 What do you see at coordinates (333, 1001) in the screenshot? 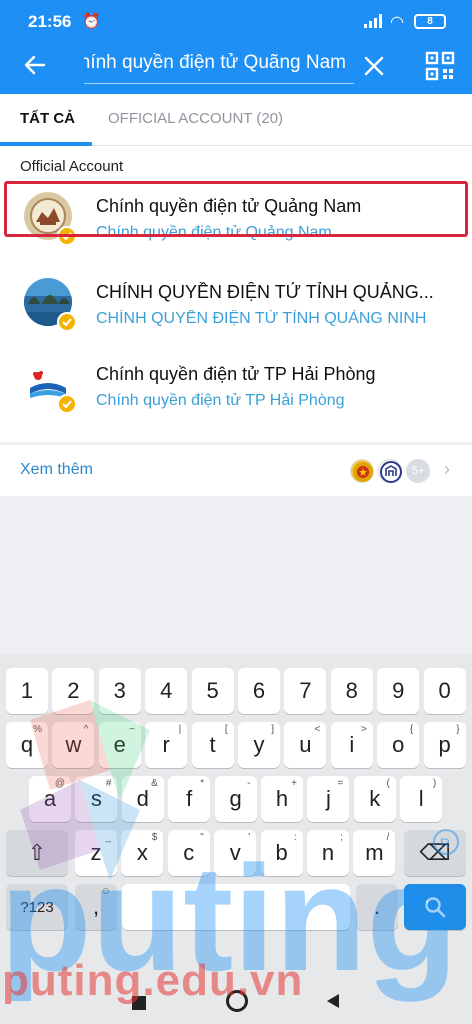
I see `back-nav-icon` at bounding box center [333, 1001].